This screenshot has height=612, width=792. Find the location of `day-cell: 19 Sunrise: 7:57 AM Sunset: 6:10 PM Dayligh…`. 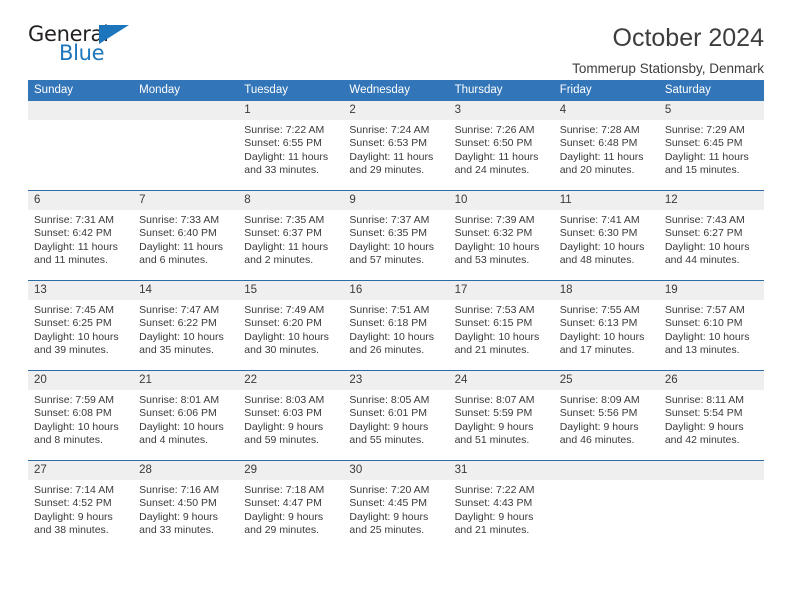

day-cell: 19 Sunrise: 7:57 AM Sunset: 6:10 PM Dayligh… is located at coordinates (711, 325).